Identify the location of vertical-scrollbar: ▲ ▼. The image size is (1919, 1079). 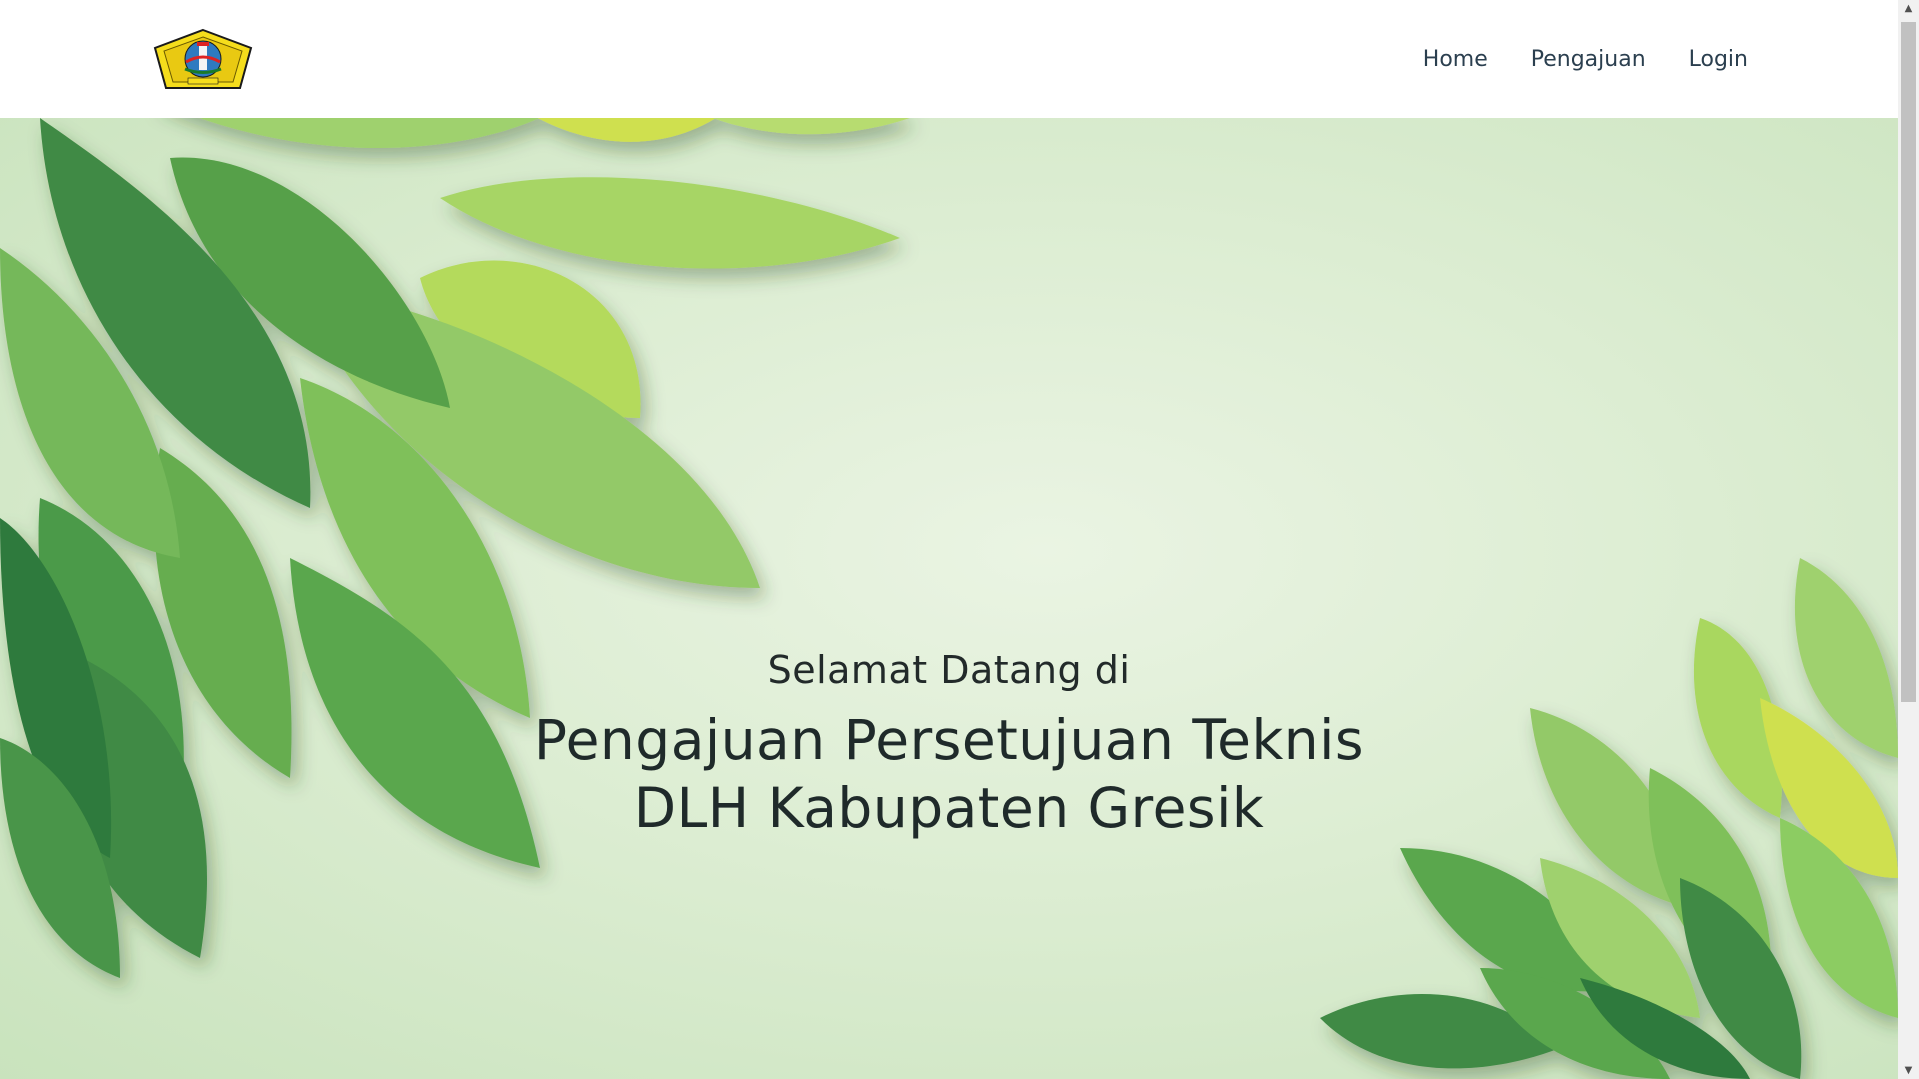
(1908, 539).